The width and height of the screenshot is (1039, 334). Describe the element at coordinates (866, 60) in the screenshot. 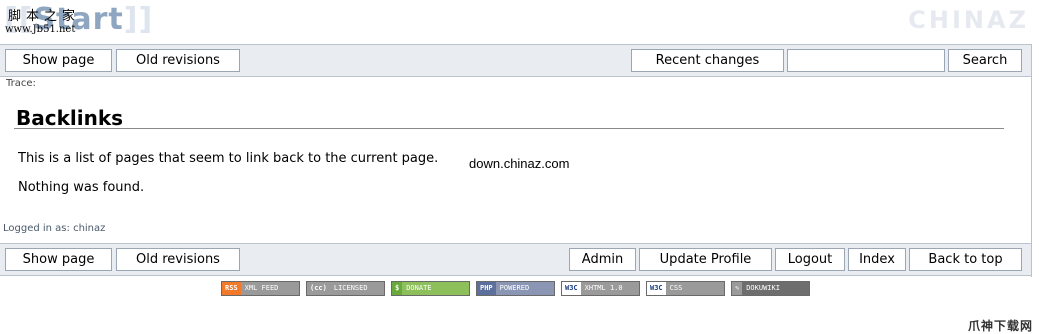

I see `search-input` at that location.